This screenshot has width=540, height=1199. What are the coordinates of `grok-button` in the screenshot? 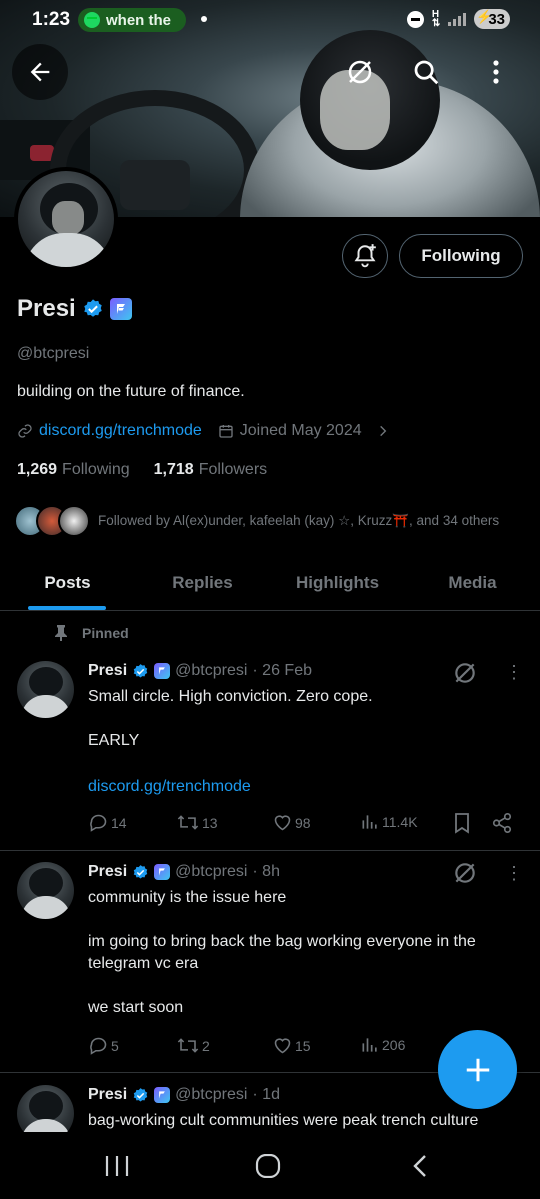 It's located at (360, 72).